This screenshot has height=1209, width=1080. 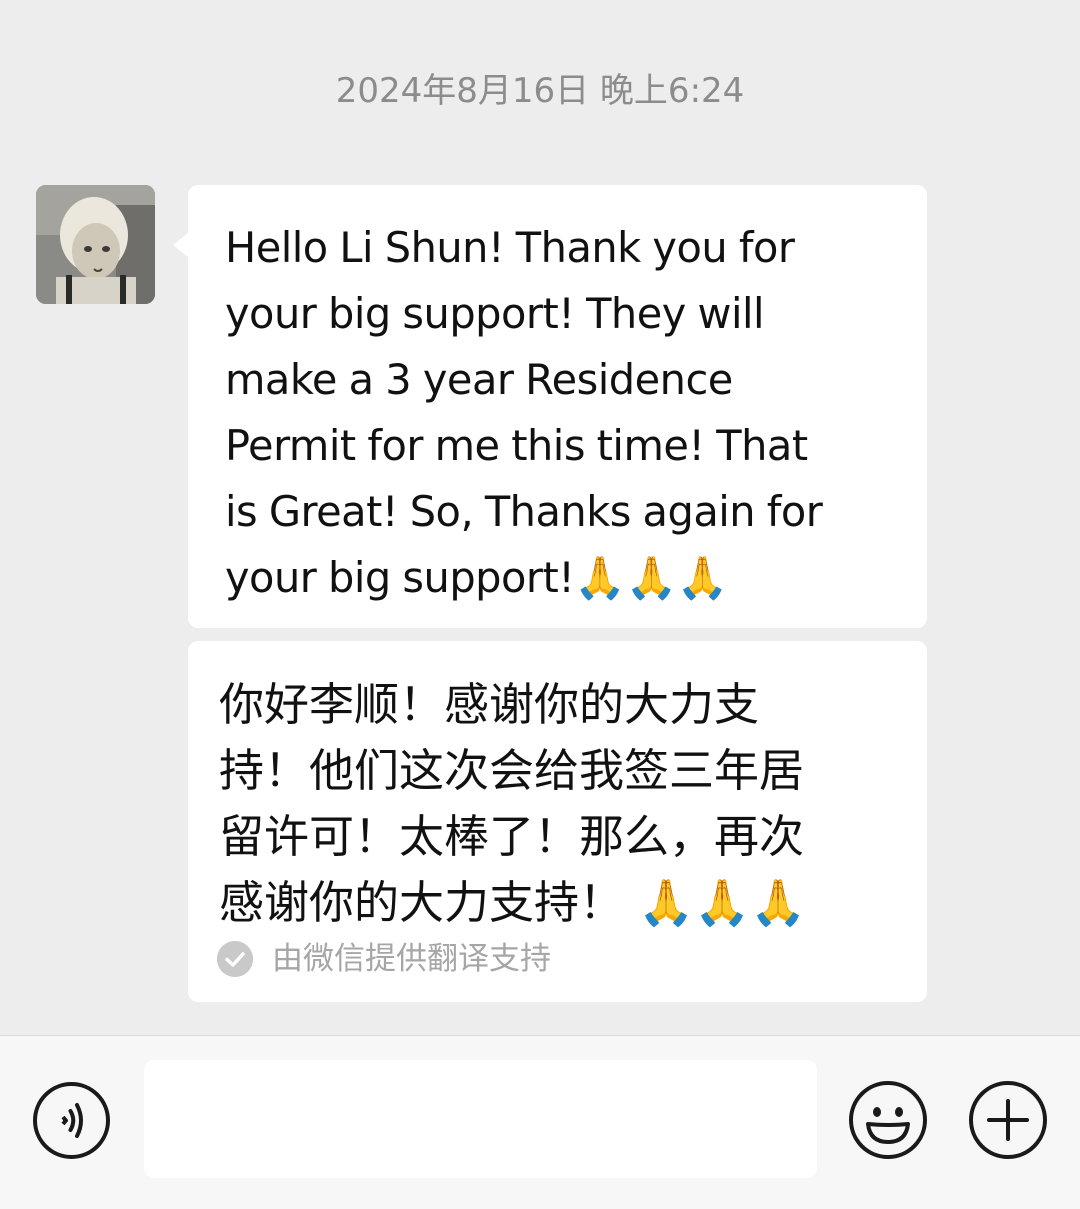 What do you see at coordinates (235, 959) in the screenshot?
I see `check-circle-icon` at bounding box center [235, 959].